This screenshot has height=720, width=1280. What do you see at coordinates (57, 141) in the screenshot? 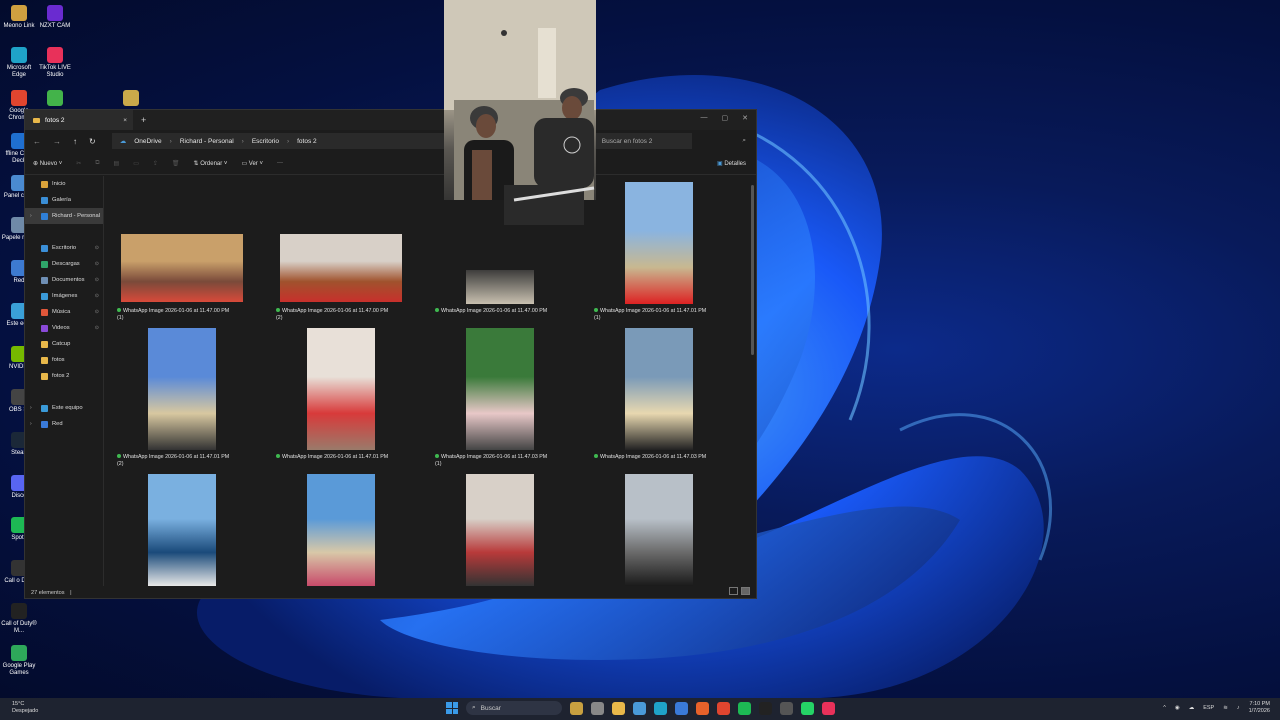
I see `forward-arrow-icon: →` at bounding box center [57, 141].